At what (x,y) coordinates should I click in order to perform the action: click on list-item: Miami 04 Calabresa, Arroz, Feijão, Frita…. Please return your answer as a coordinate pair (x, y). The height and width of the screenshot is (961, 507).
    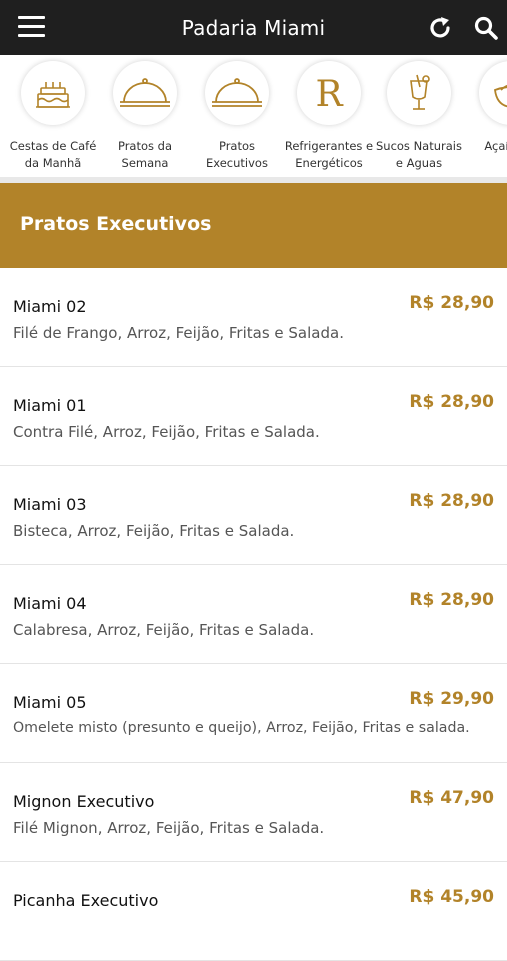
    Looking at the image, I should click on (253, 614).